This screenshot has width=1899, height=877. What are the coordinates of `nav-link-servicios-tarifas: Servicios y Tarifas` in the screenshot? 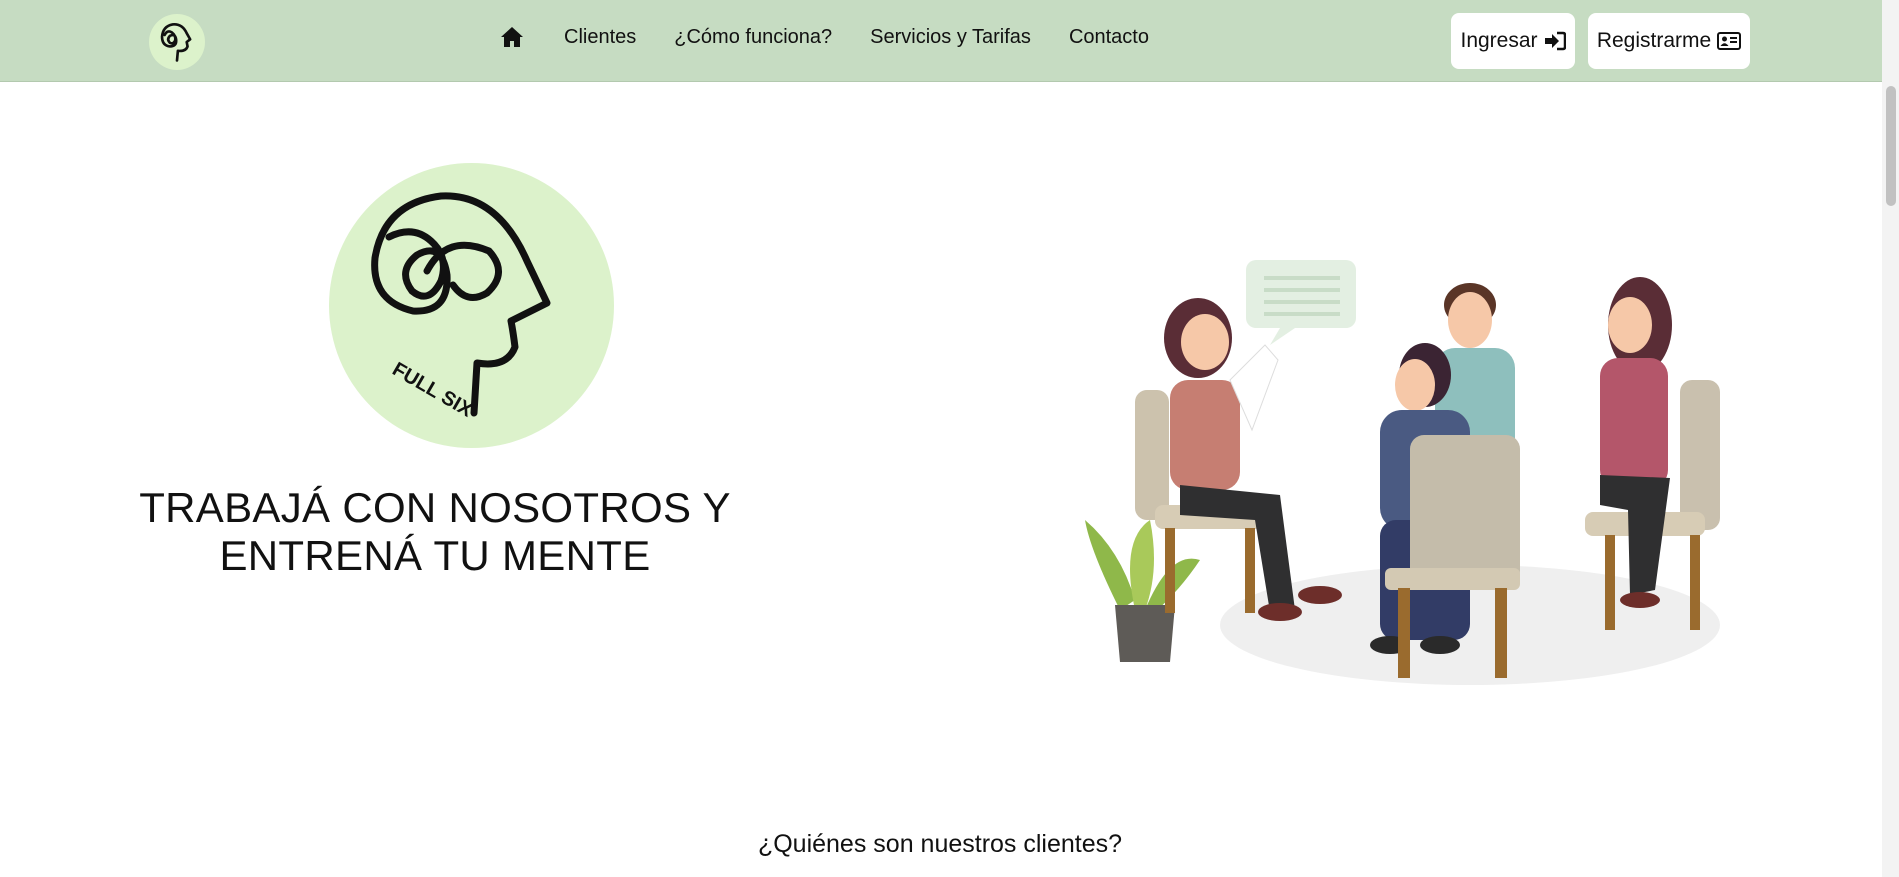 It's located at (950, 37).